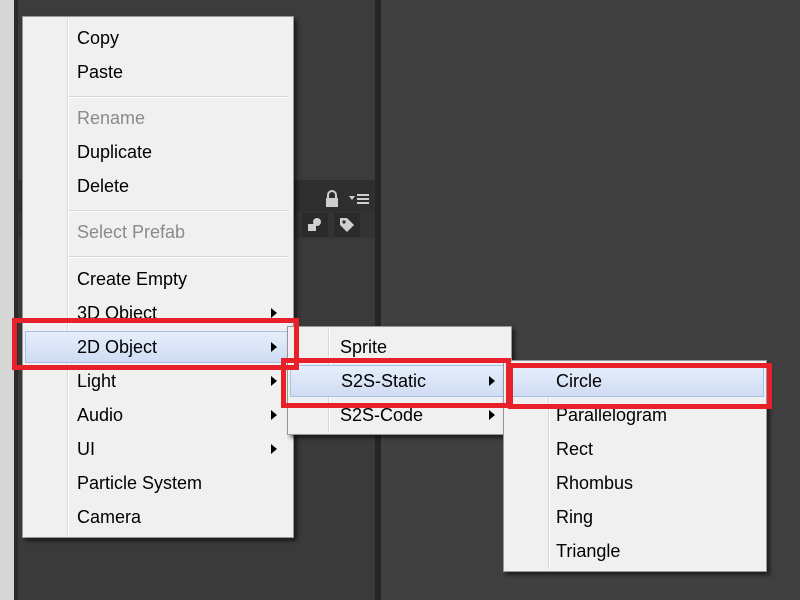  What do you see at coordinates (158, 483) in the screenshot?
I see `menu-item-particle-system: Particle System` at bounding box center [158, 483].